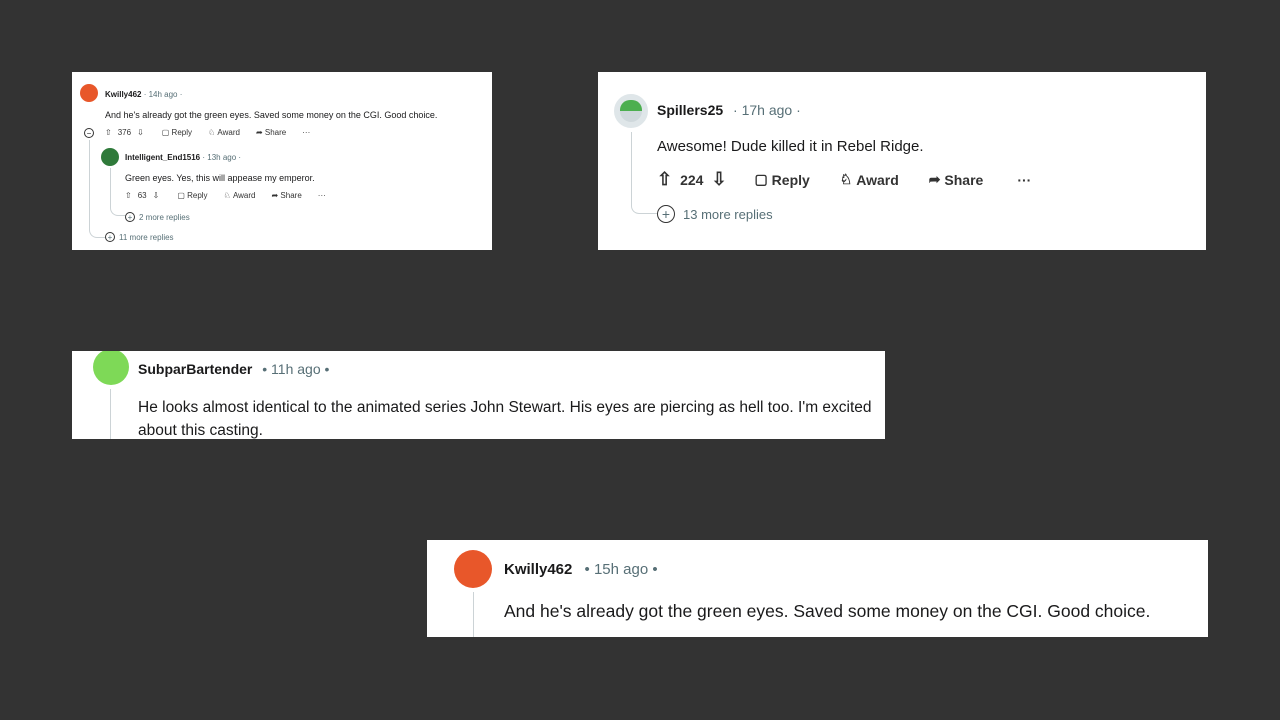 Image resolution: width=1280 pixels, height=720 pixels. I want to click on timestamp: · 14h ago ·, so click(163, 94).